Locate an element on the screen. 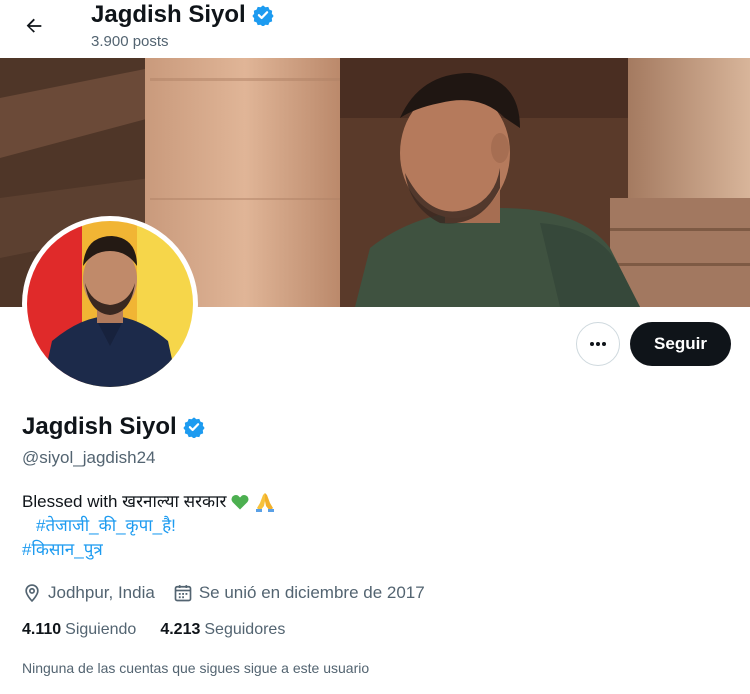  more-options-button is located at coordinates (598, 344).